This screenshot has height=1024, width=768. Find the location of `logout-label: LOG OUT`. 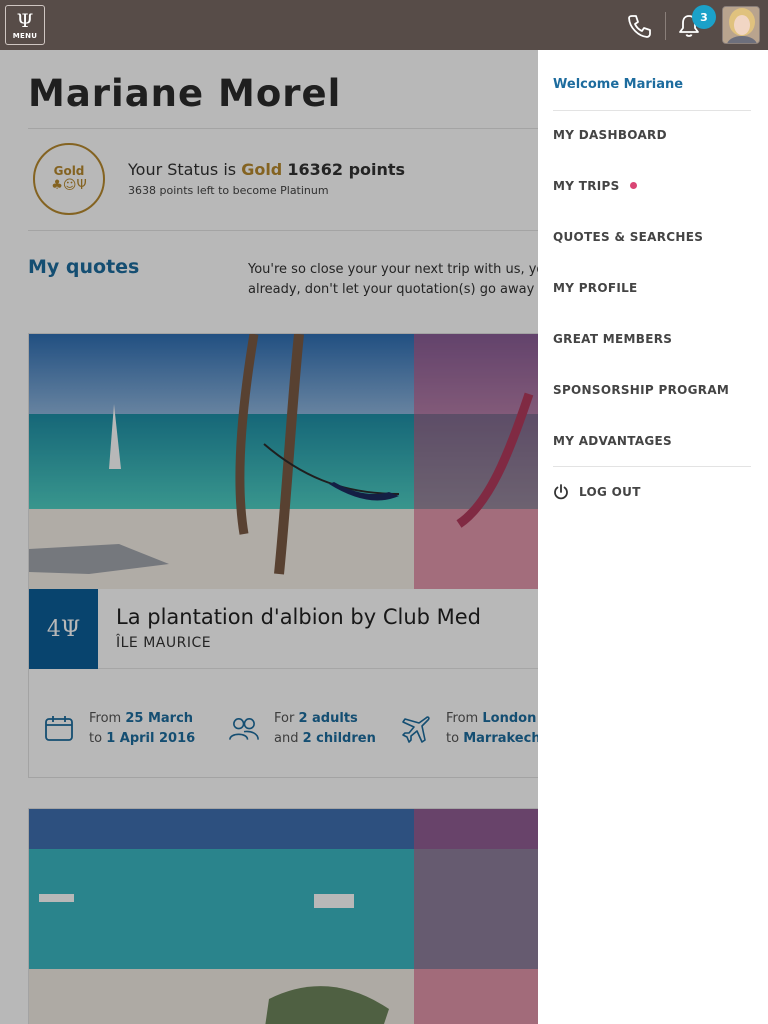

logout-label: LOG OUT is located at coordinates (610, 492).